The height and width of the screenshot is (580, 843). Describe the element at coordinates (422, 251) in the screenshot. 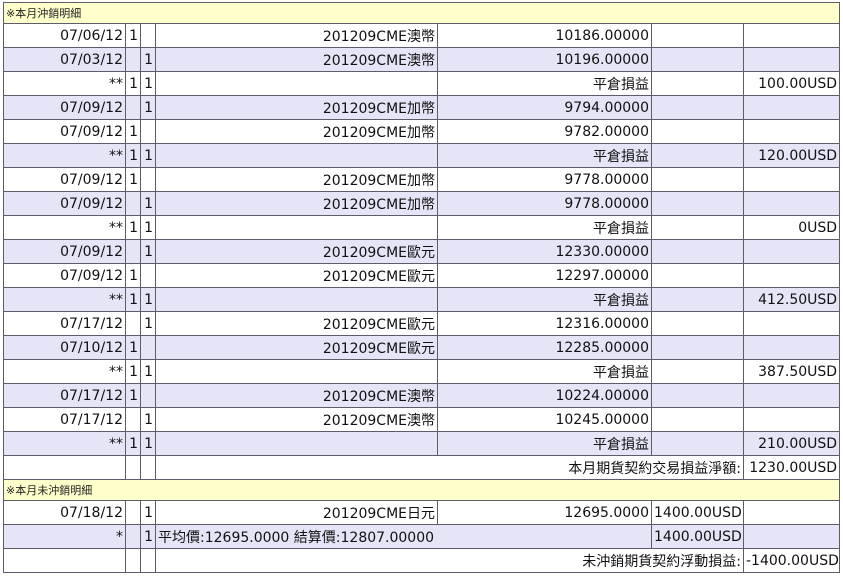

I see `table-row: 07/09/12 1 201209CME歐元 12330.00000` at that location.